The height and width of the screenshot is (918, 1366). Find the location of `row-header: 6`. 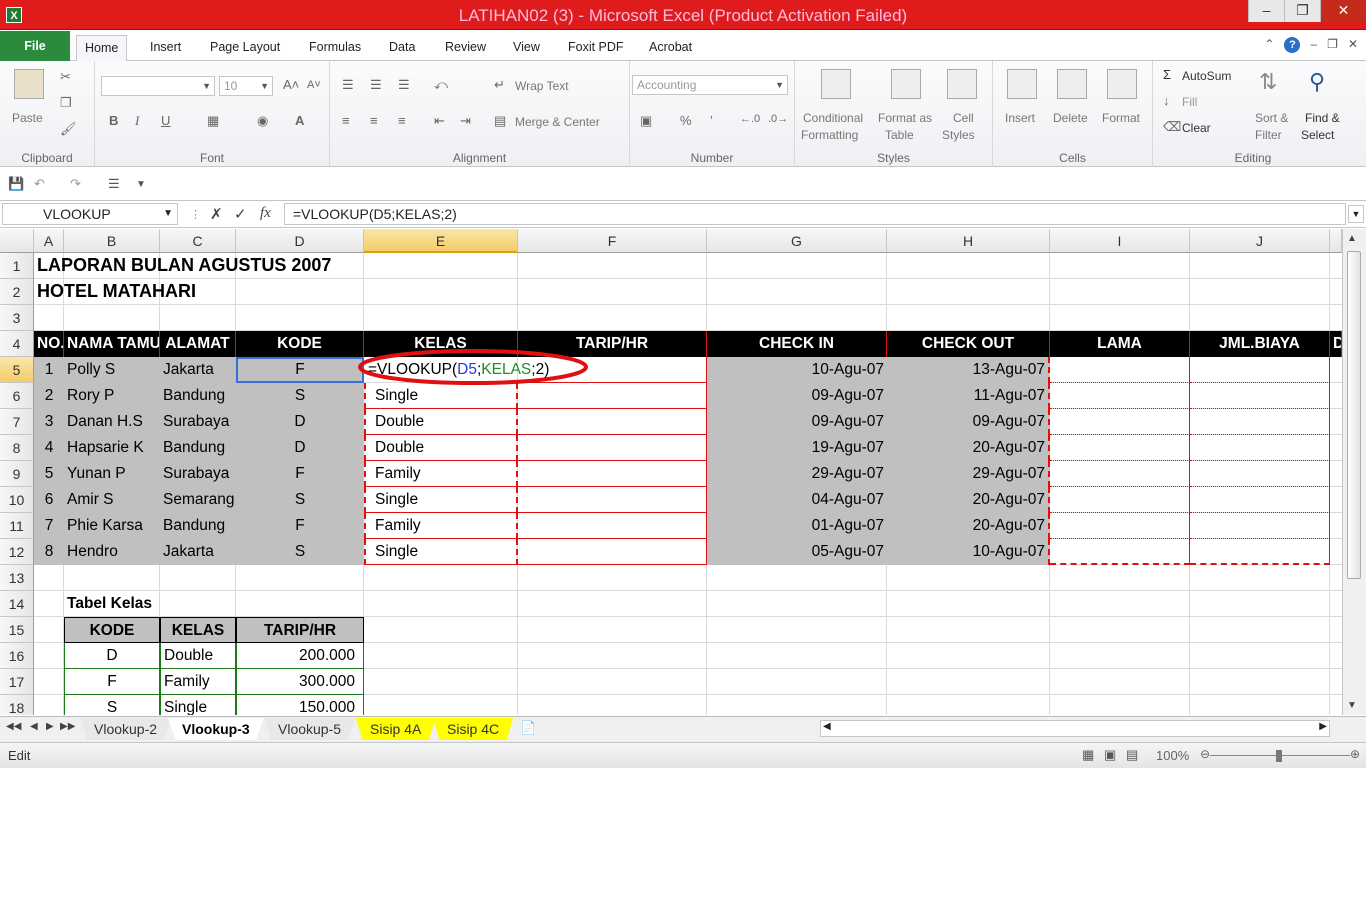

row-header: 6 is located at coordinates (17, 396).